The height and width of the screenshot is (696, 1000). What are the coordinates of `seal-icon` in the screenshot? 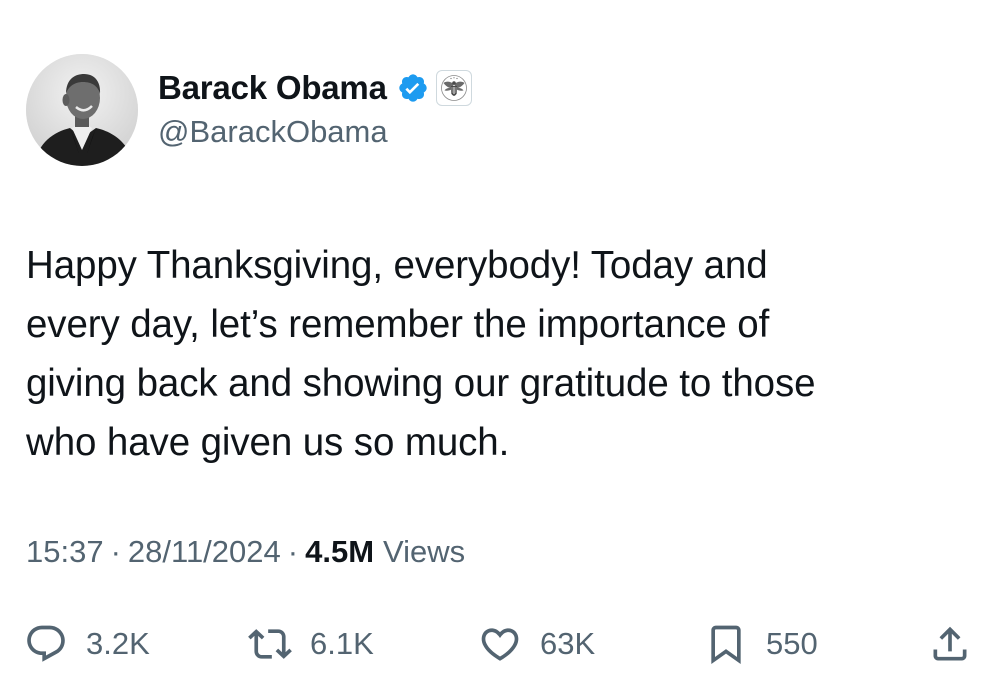 It's located at (453, 88).